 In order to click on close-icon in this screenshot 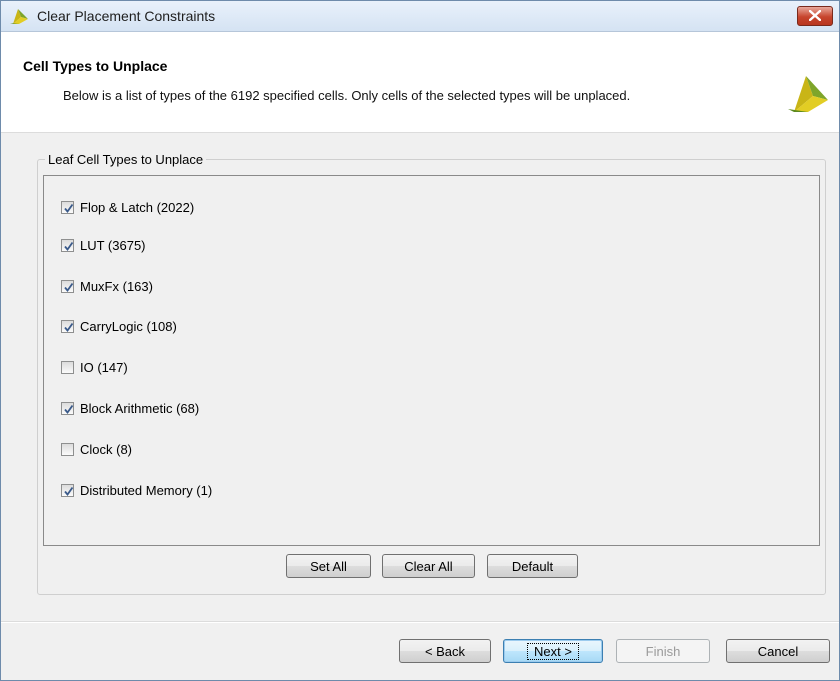, I will do `click(815, 15)`.